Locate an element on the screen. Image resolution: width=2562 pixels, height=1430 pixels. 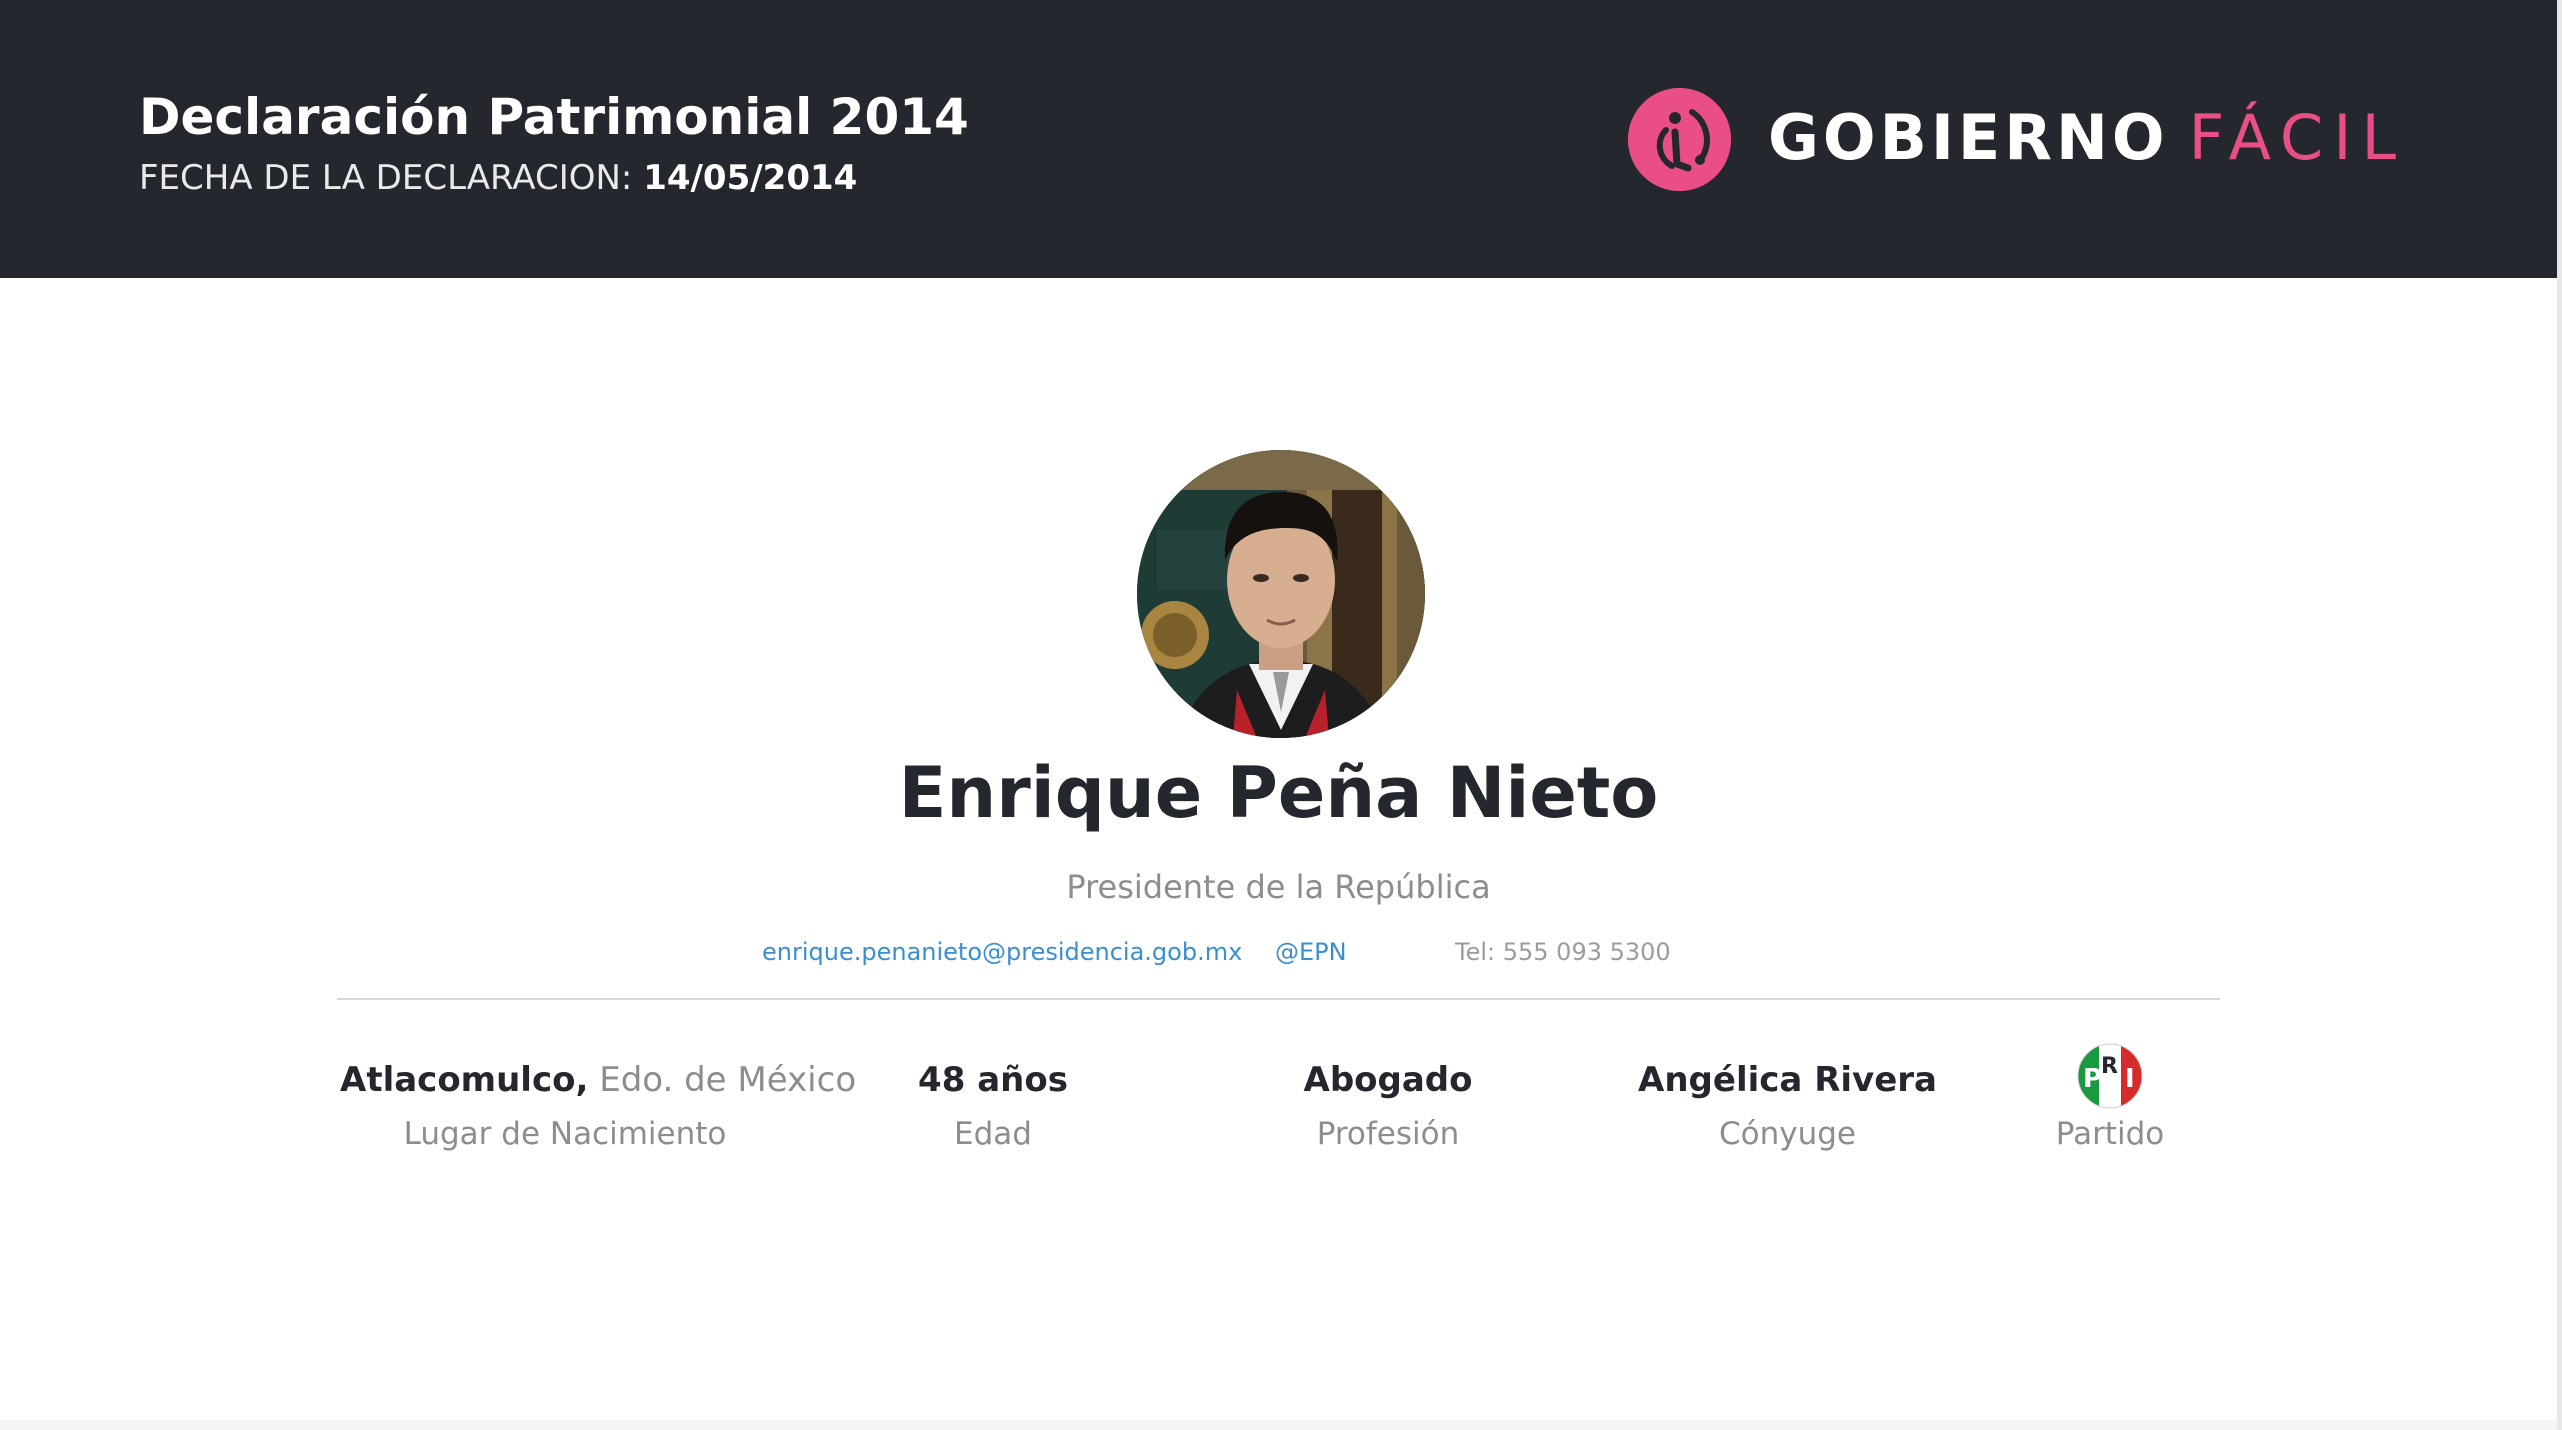
page-title: Declaración Patrimonial 2014 is located at coordinates (554, 117).